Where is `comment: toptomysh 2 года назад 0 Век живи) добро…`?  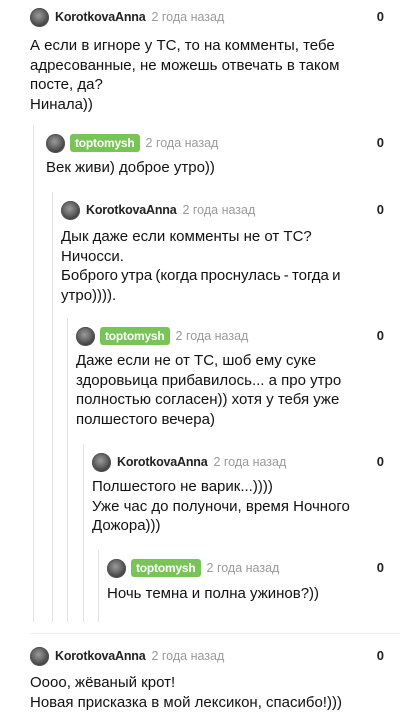 comment: toptomysh 2 года назад 0 Век живи) добро… is located at coordinates (223, 155).